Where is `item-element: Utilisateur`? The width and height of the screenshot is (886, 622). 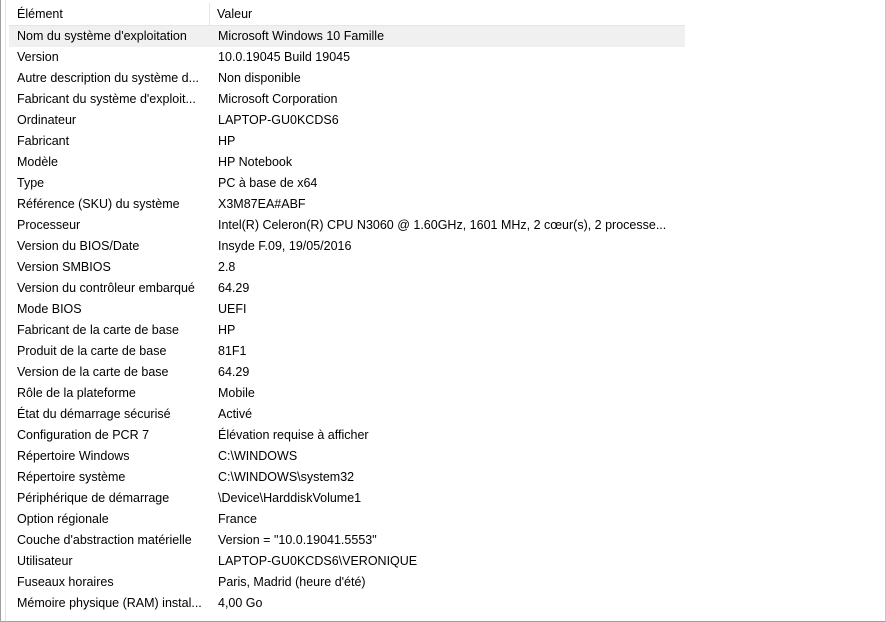
item-element: Utilisateur is located at coordinates (45, 561).